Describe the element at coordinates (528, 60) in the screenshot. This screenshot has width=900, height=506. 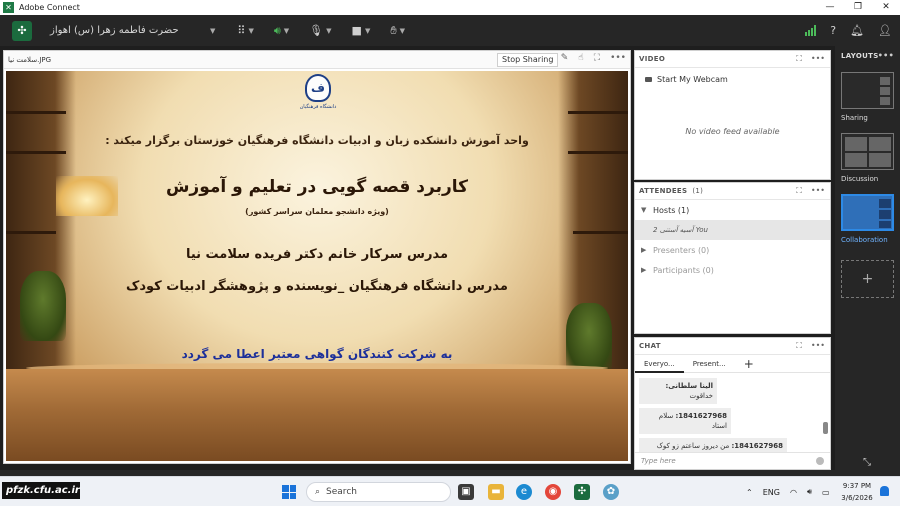
I see `stop-sharing-button: Stop Sharing` at that location.